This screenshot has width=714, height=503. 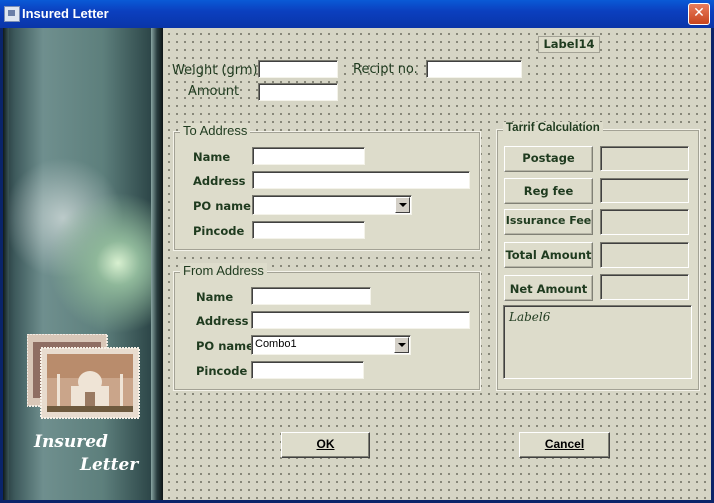 What do you see at coordinates (225, 346) in the screenshot?
I see `from-po-name-label: PO name` at bounding box center [225, 346].